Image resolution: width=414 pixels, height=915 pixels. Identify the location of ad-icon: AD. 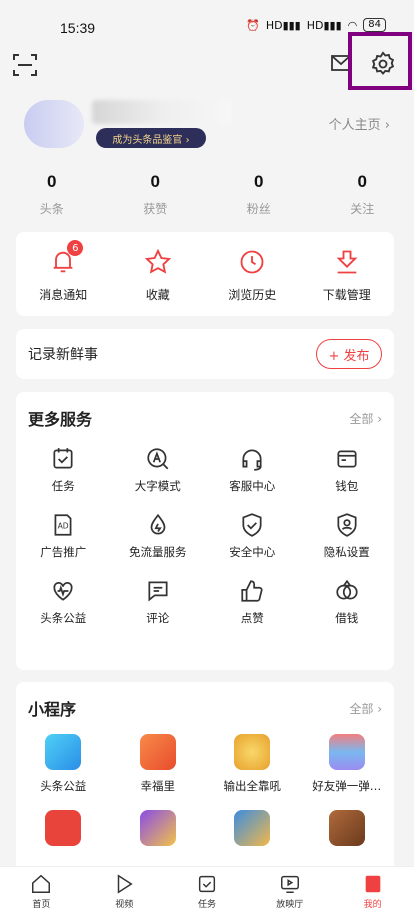
(63, 525).